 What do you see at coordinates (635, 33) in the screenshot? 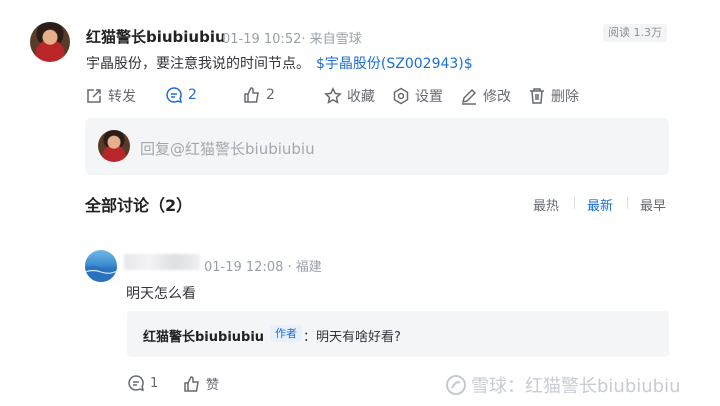
I see `read-count-badge: 阅读 1.3万` at bounding box center [635, 33].